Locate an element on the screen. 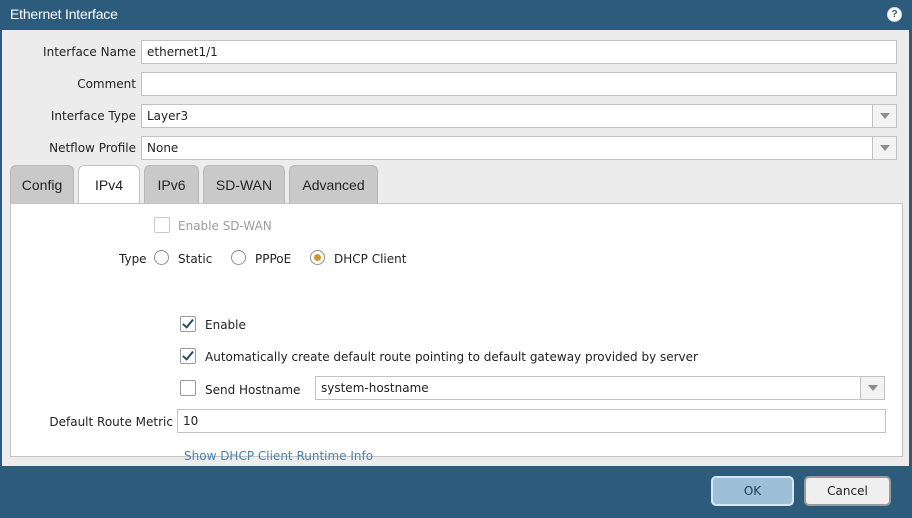 The width and height of the screenshot is (912, 518). enable-sdwan-label: Enable SD-WAN is located at coordinates (225, 226).